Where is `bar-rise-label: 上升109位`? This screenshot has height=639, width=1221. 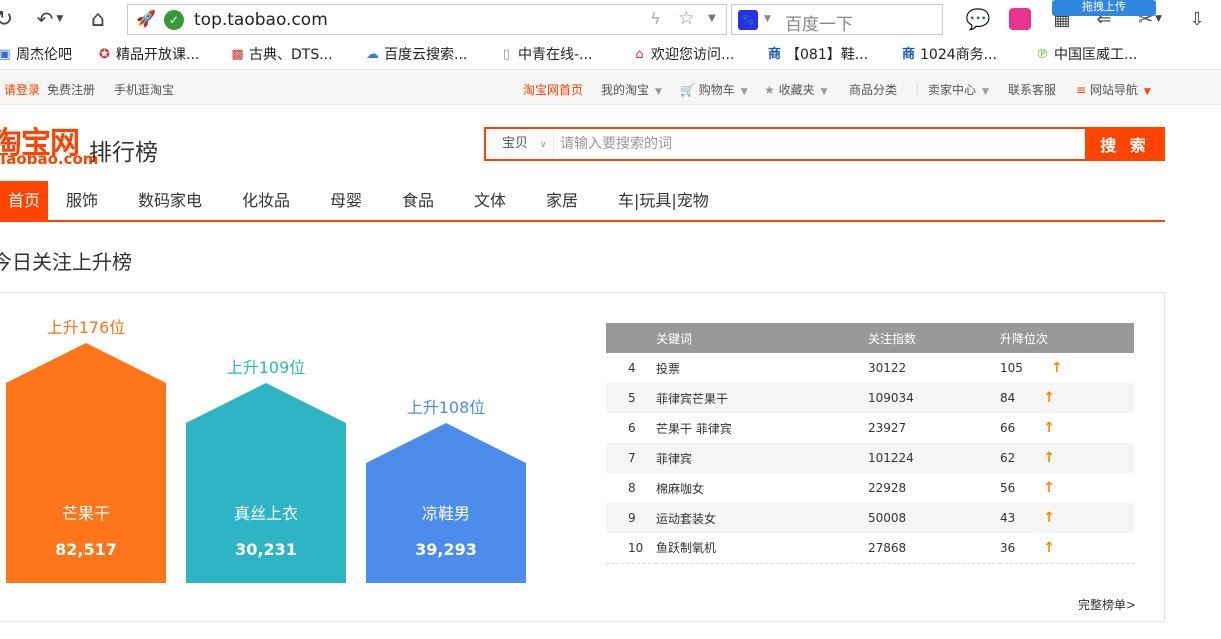 bar-rise-label: 上升109位 is located at coordinates (266, 367).